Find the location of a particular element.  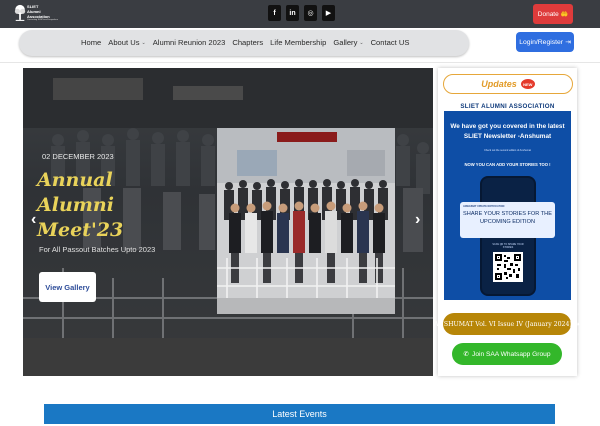

anshumat-label: ANSHUMAT Vol. VI Issue IV (January 2024) is located at coordinates (503, 324).